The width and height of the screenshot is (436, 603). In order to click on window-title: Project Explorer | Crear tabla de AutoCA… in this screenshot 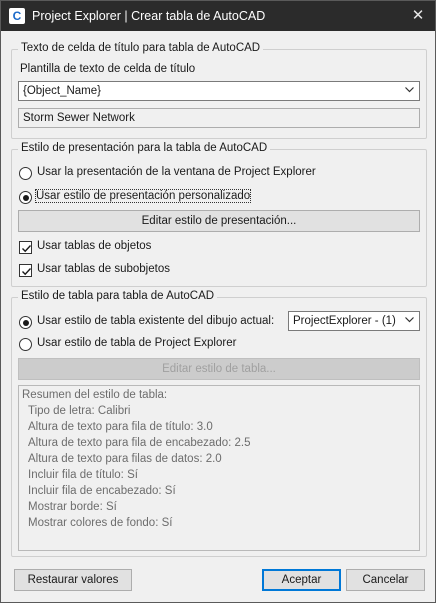, I will do `click(149, 16)`.